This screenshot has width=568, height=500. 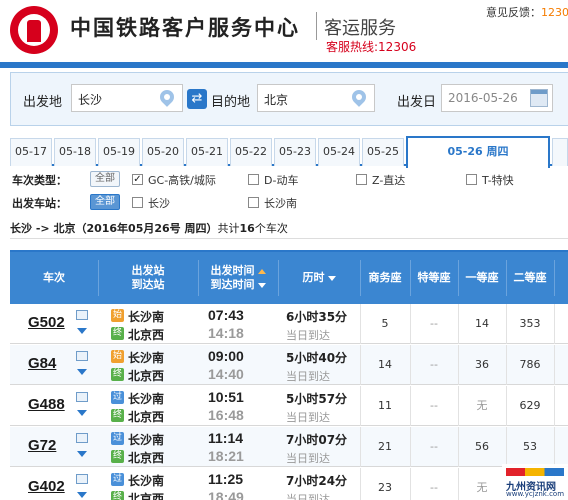 What do you see at coordinates (226, 456) in the screenshot?
I see `arrival-time: 18:21` at bounding box center [226, 456].